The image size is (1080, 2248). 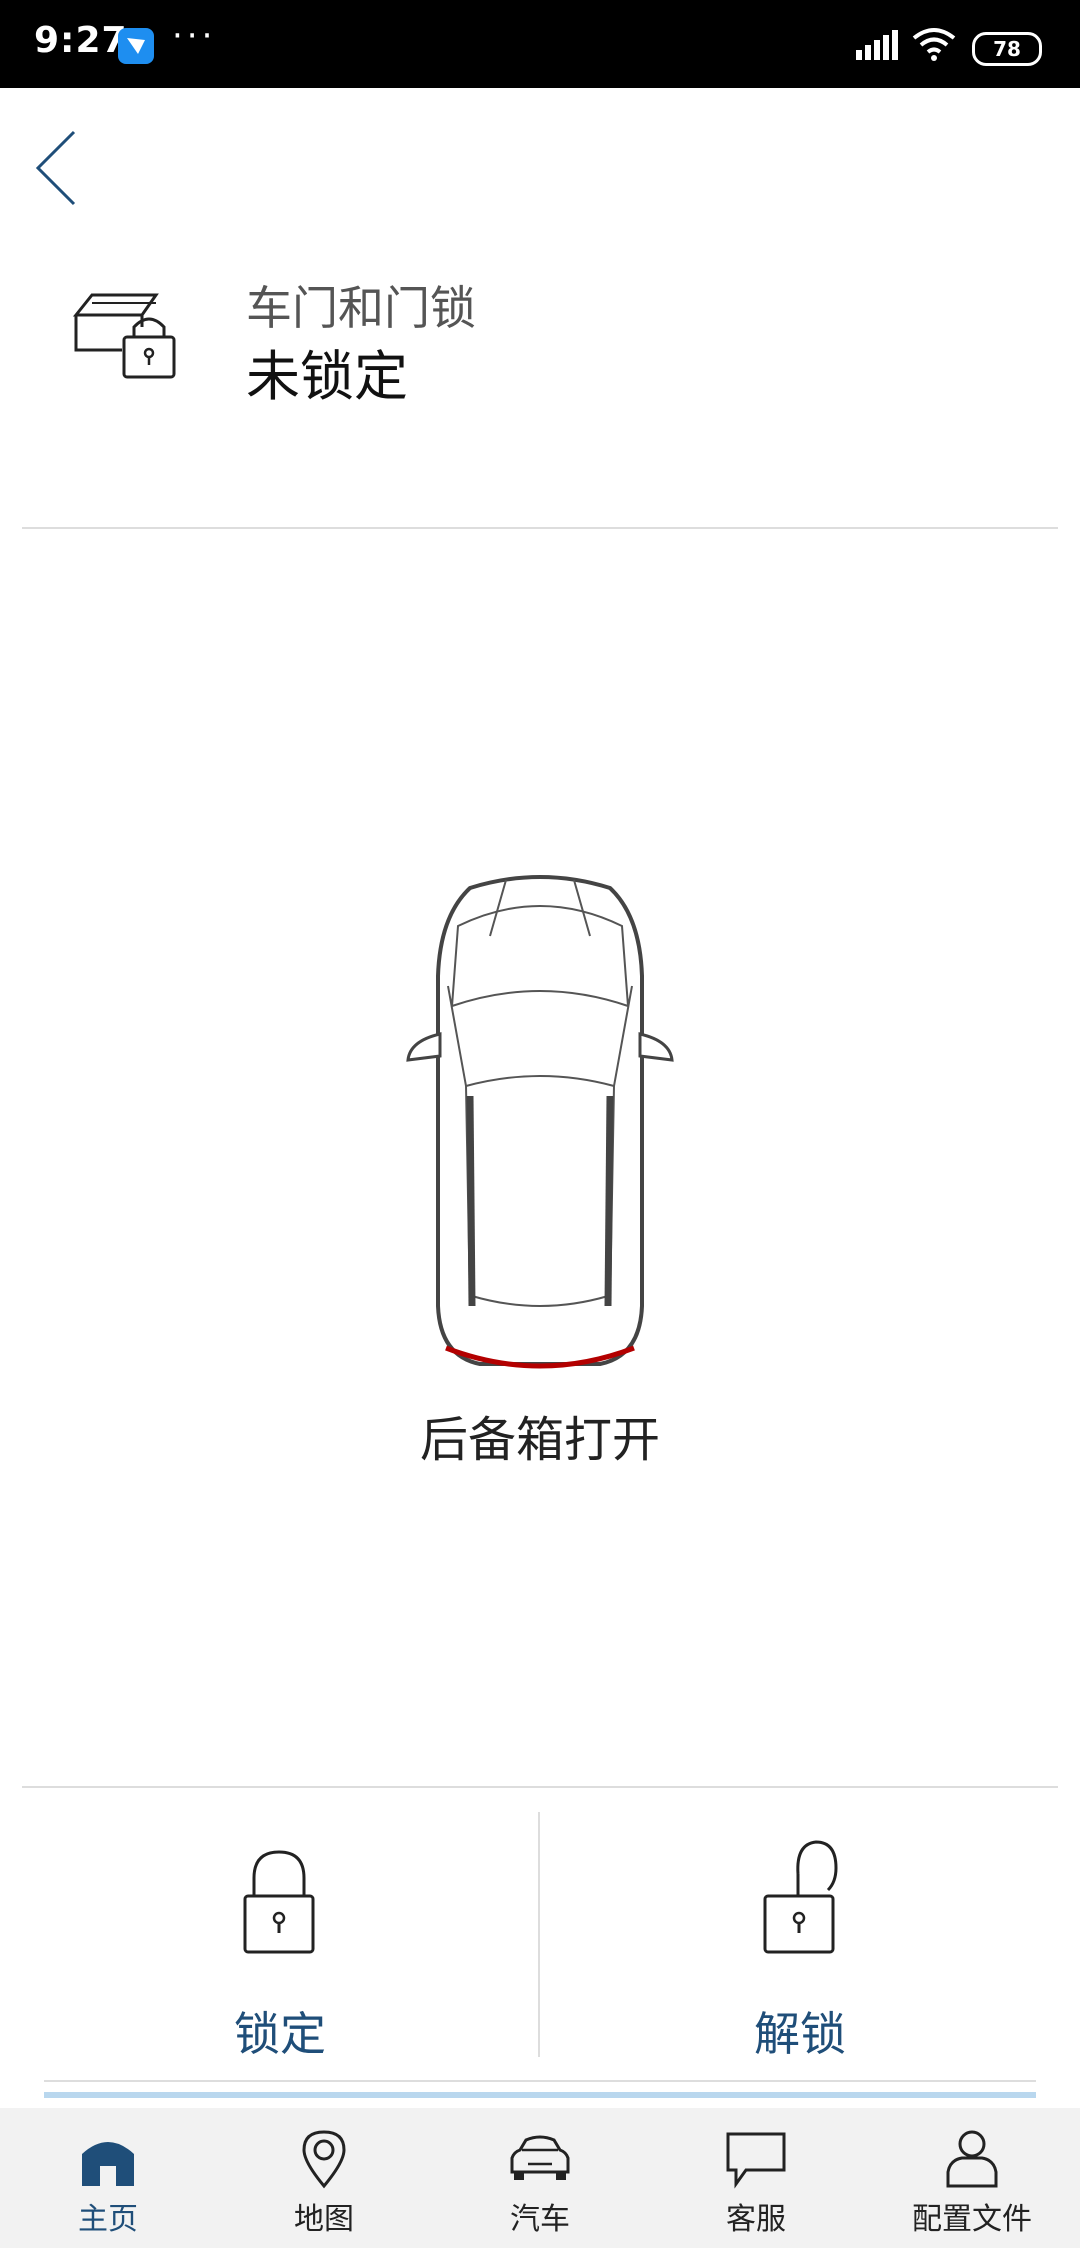 What do you see at coordinates (540, 44) in the screenshot?
I see `status-bar: 9:27 ··· 78` at bounding box center [540, 44].